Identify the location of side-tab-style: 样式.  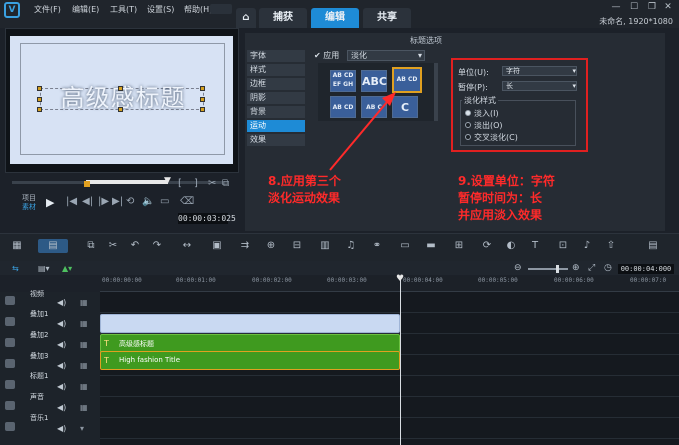
(276, 70).